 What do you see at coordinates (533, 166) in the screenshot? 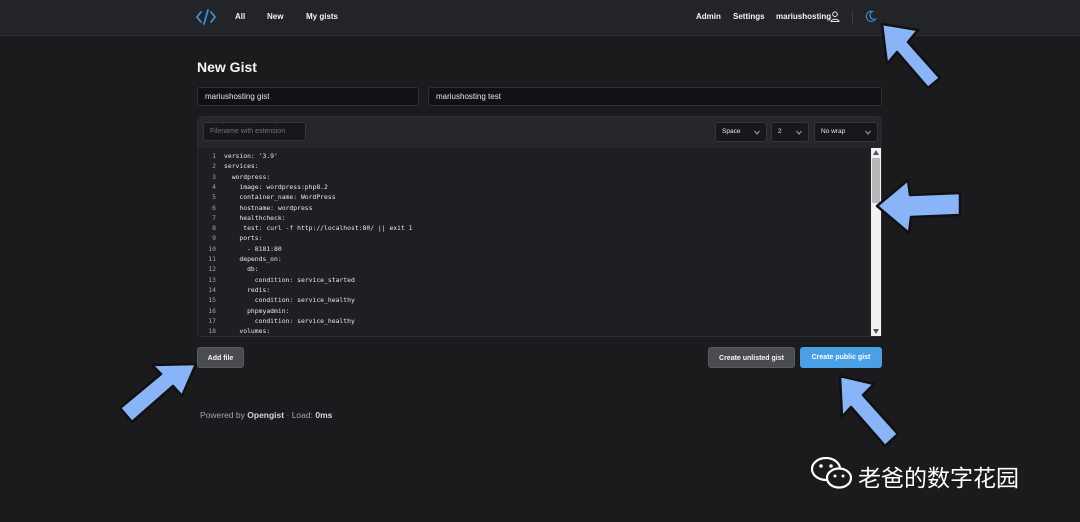
I see `code-line: 2 services:` at bounding box center [533, 166].